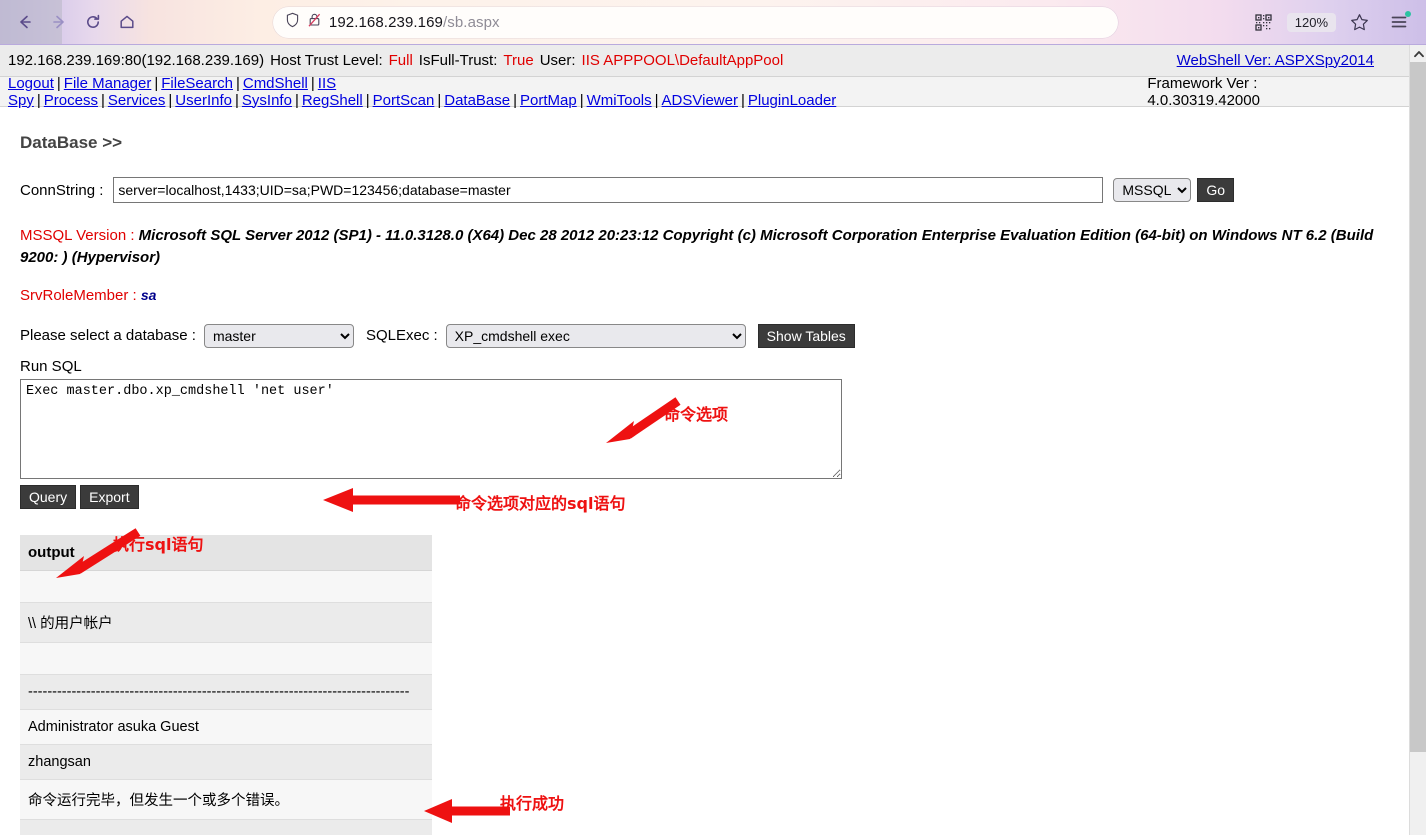  I want to click on reload-button, so click(93, 22).